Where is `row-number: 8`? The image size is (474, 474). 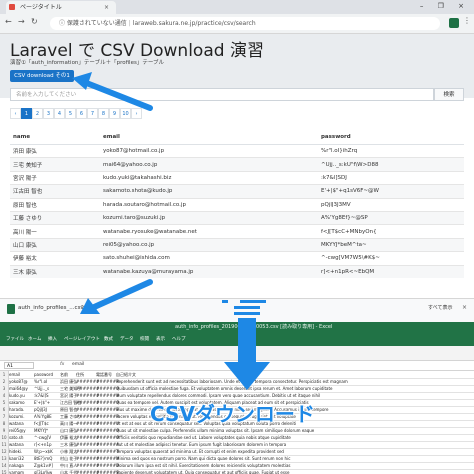
row-number: 8 is located at coordinates (4, 423).